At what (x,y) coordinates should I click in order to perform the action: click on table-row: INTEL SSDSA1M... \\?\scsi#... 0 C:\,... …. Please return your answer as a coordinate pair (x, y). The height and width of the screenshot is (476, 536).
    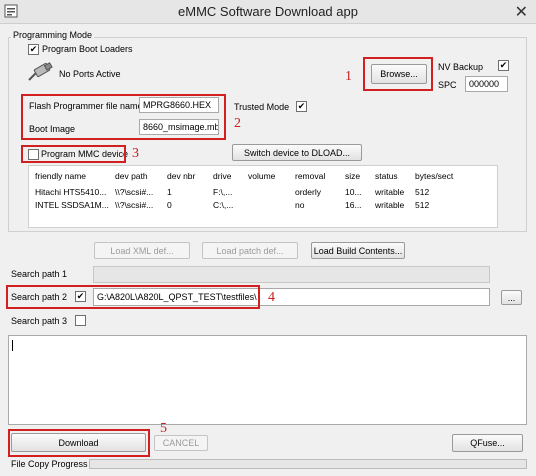
    Looking at the image, I should click on (263, 206).